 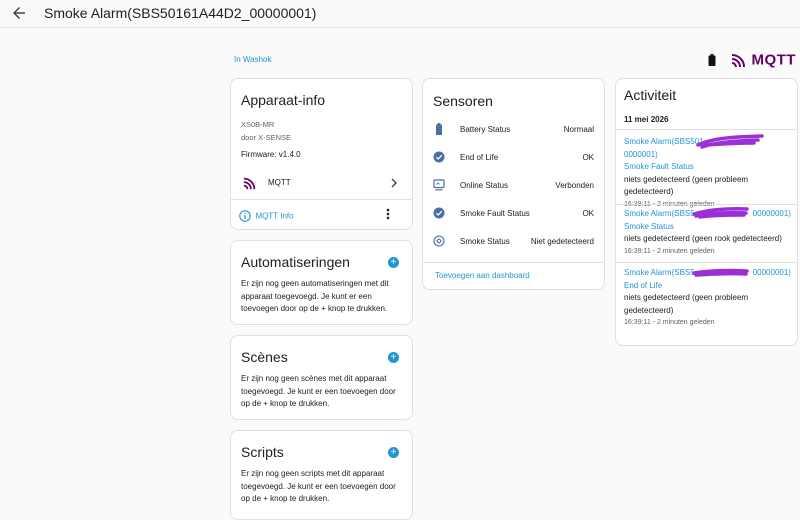 I want to click on top-app-bar: Smoke Alarm(SBS50161A44D2_00000001), so click(x=400, y=14).